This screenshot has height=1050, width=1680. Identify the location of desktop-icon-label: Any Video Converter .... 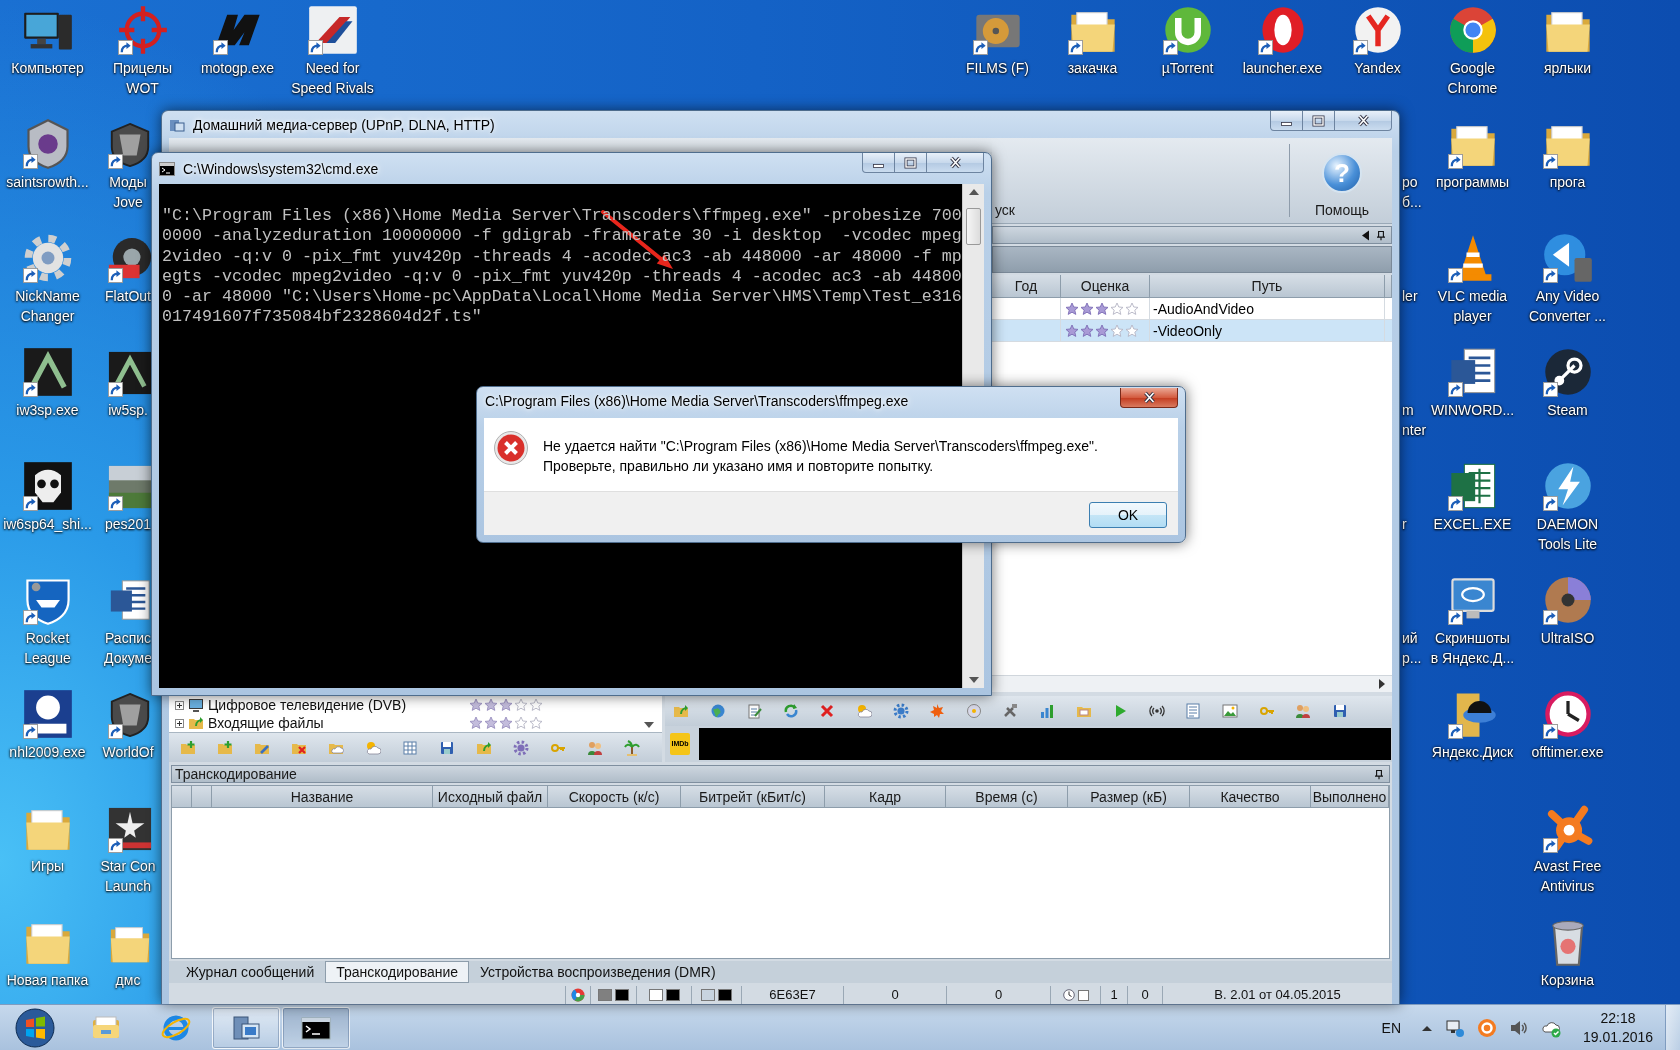
(1567, 306).